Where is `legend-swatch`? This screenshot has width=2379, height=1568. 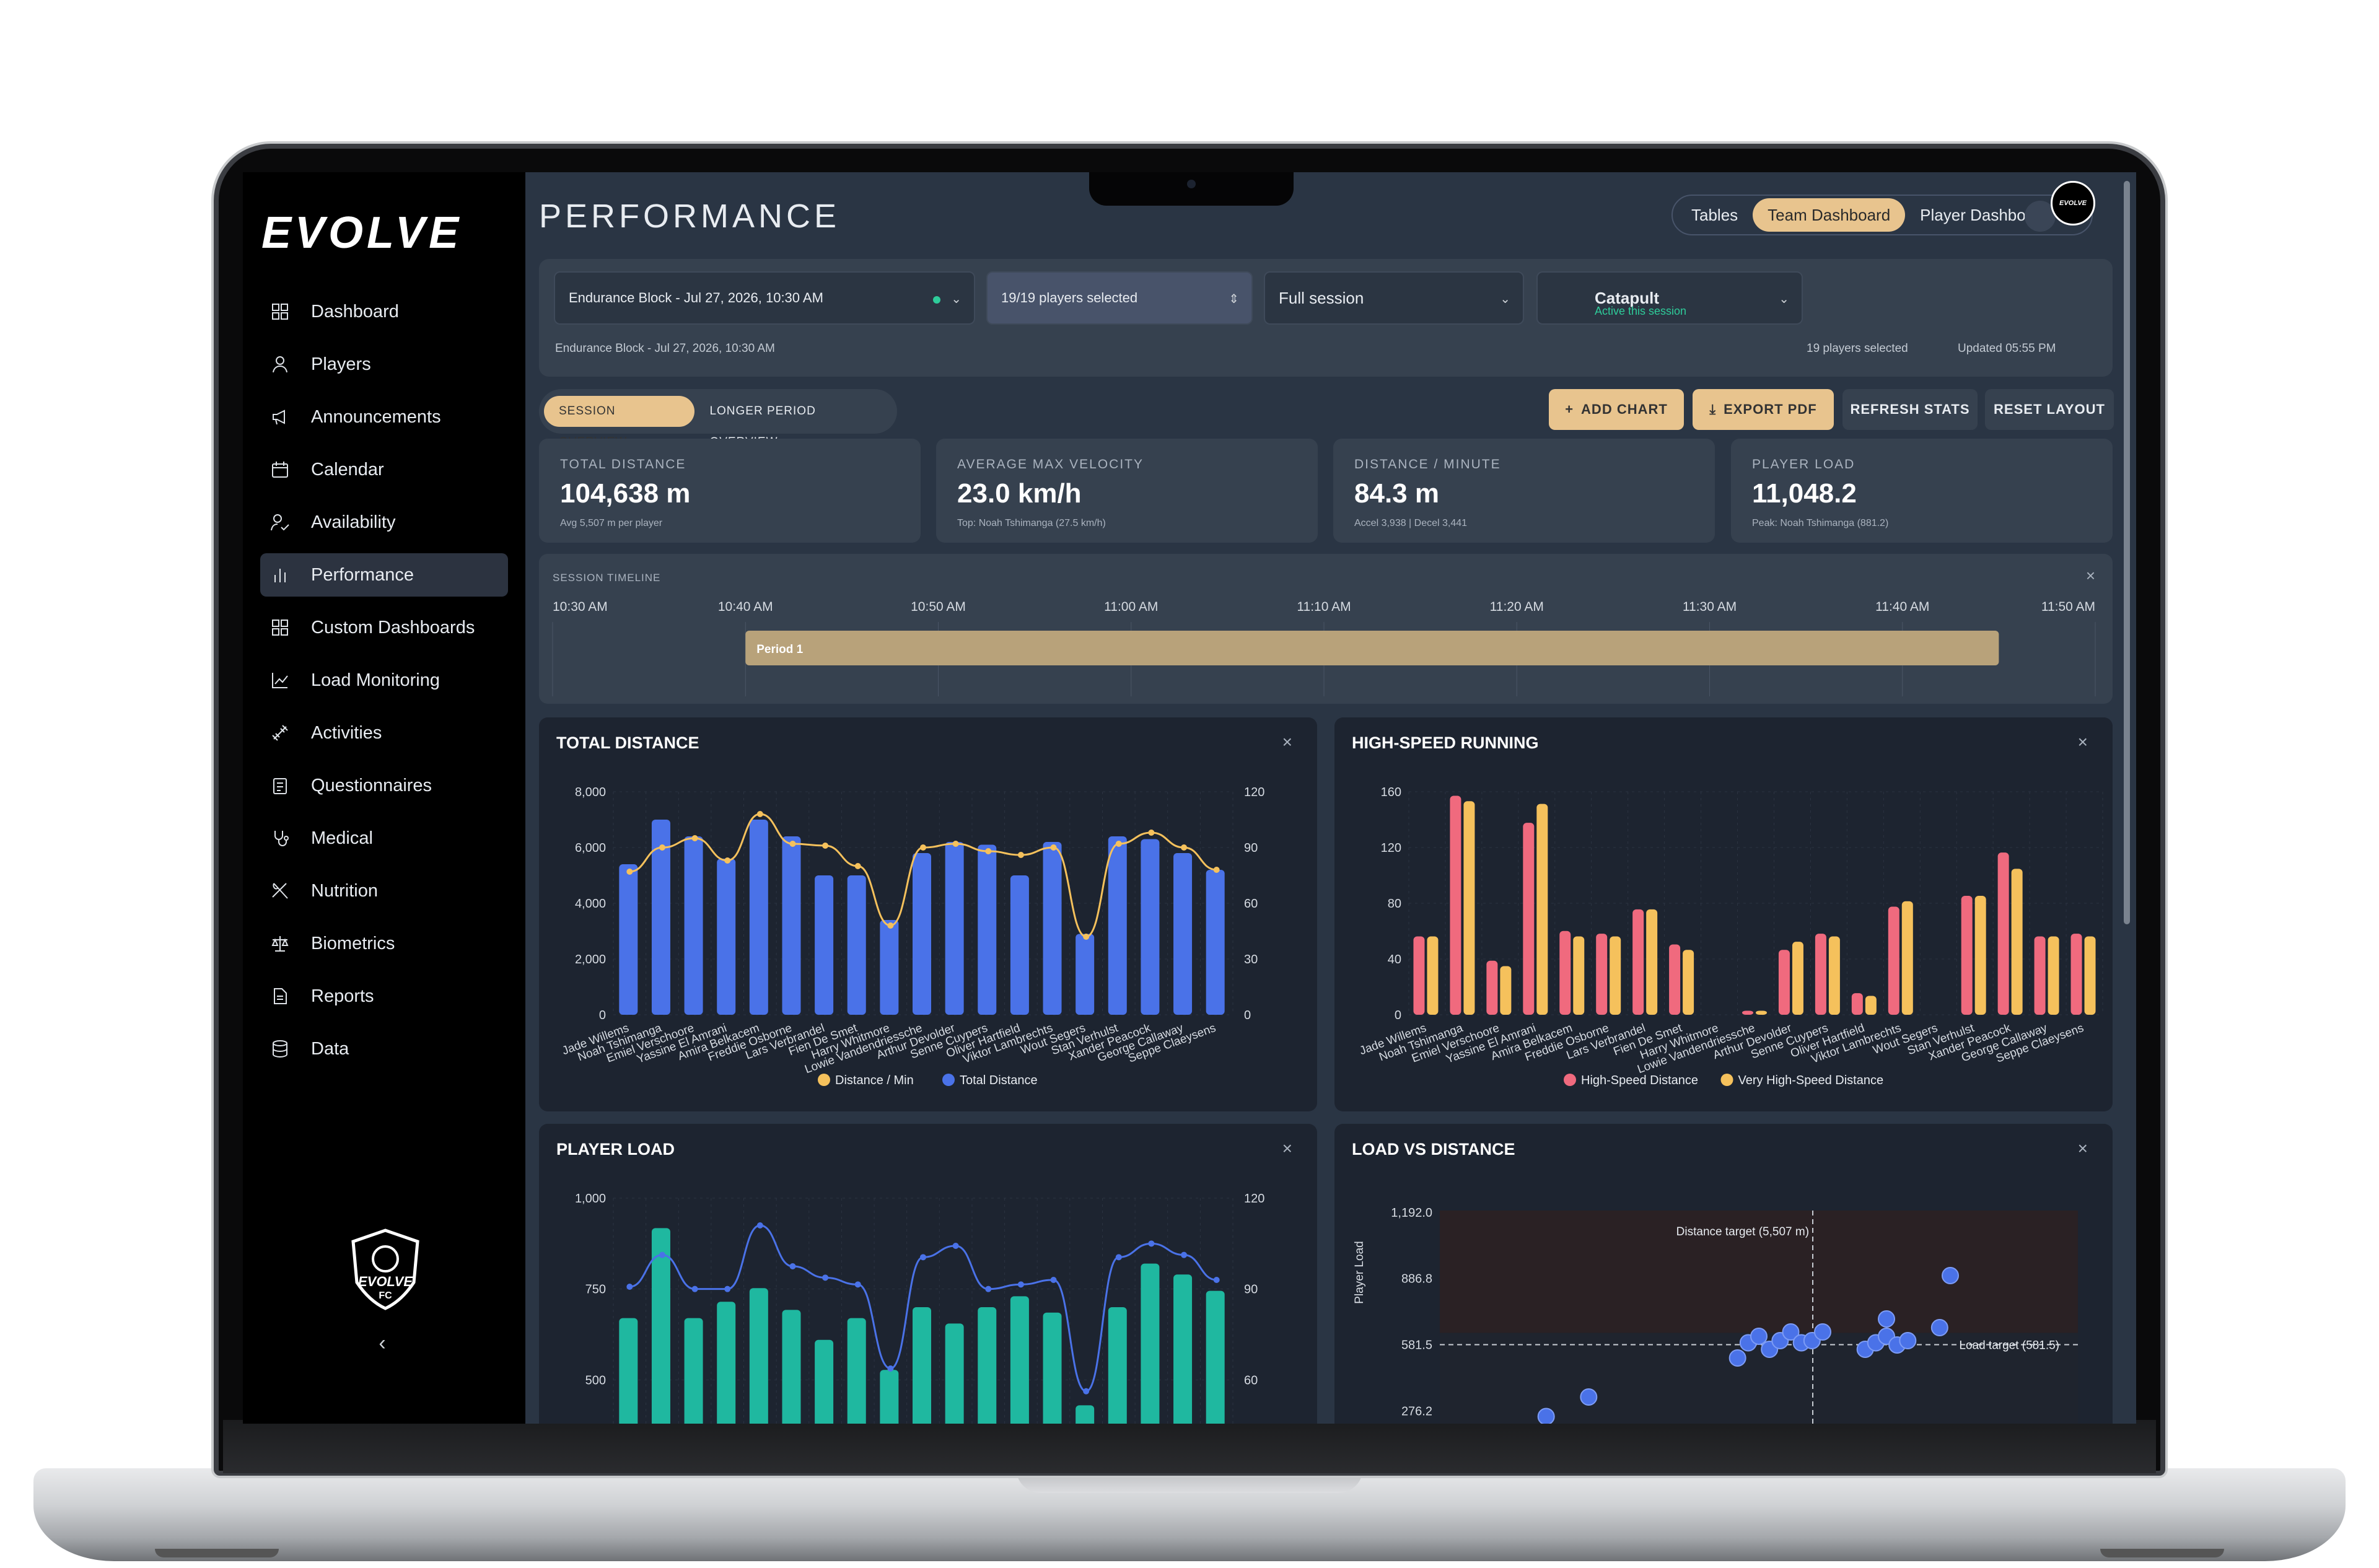 legend-swatch is located at coordinates (948, 1080).